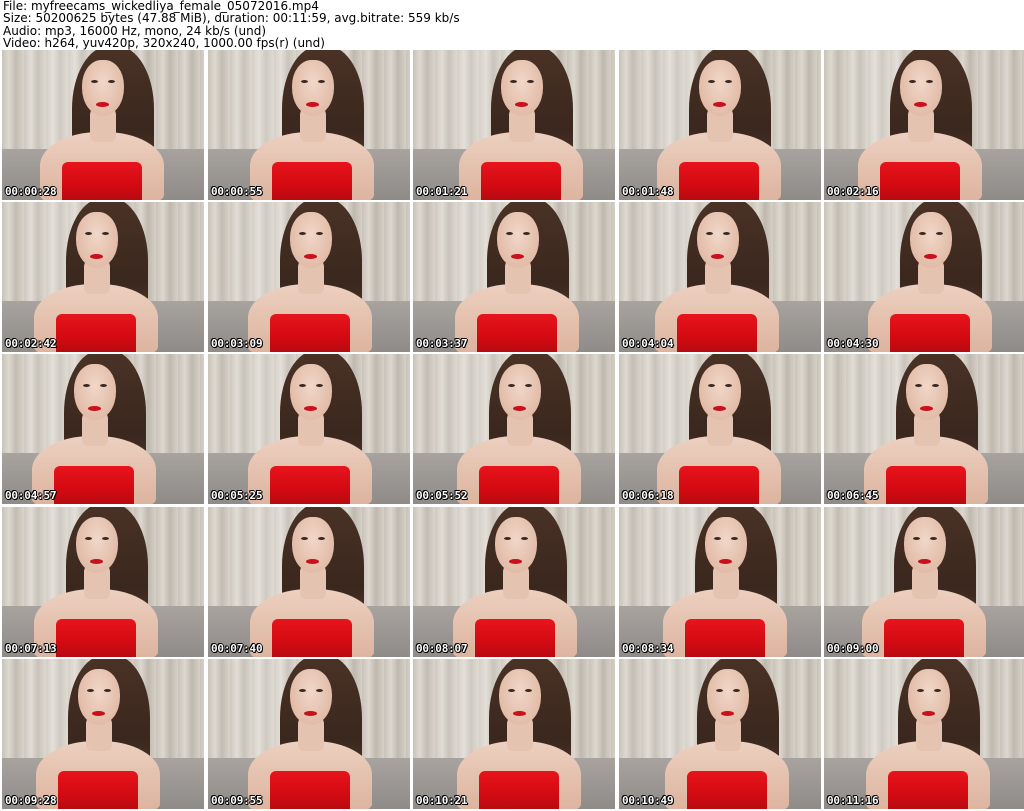 Image resolution: width=1024 pixels, height=811 pixels. I want to click on timestamp-label: 00:03:37, so click(442, 343).